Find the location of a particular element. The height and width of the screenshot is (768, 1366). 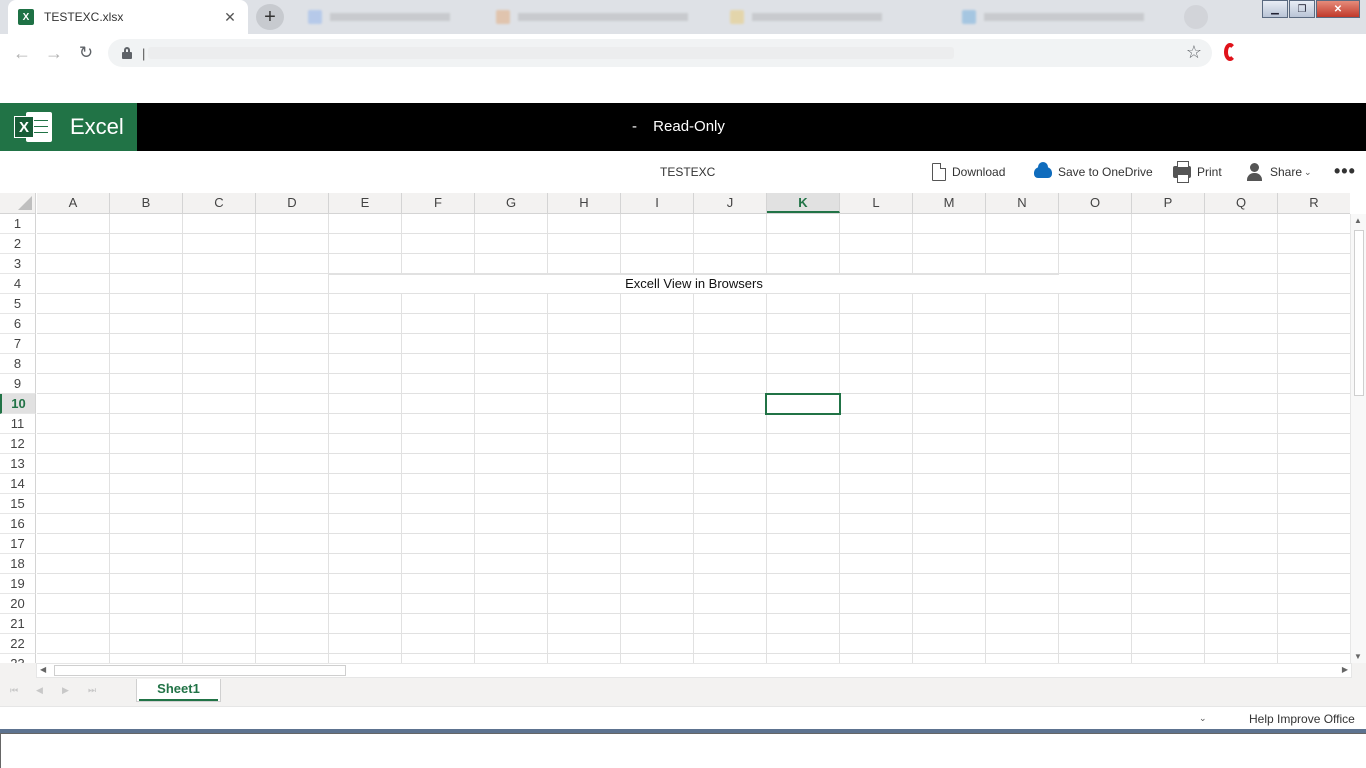

maximize-button: ❐ is located at coordinates (1302, 9).